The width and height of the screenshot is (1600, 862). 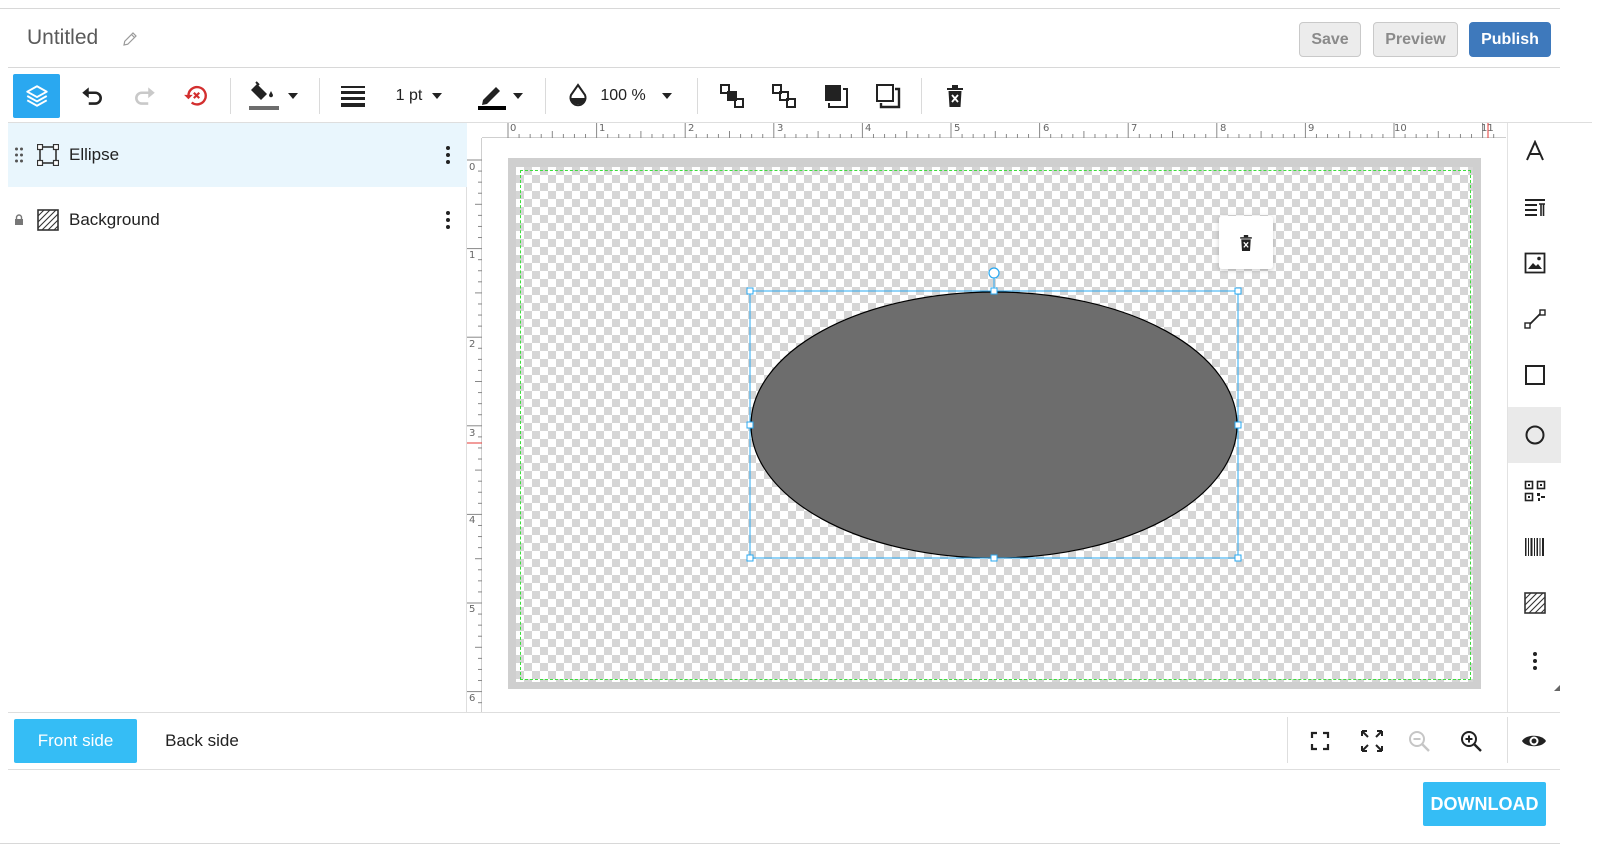 I want to click on reset-history-icon, so click(x=195, y=95).